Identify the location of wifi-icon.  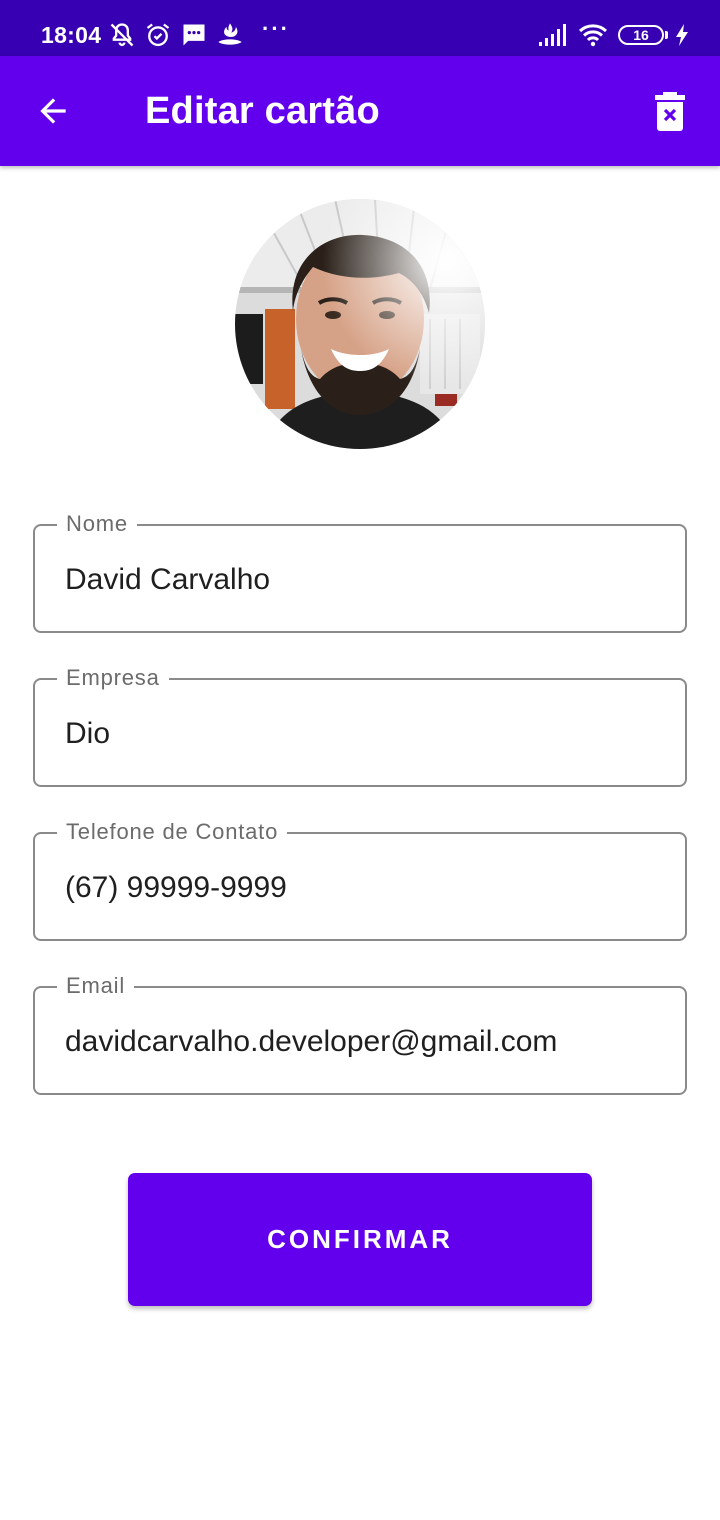
(593, 35).